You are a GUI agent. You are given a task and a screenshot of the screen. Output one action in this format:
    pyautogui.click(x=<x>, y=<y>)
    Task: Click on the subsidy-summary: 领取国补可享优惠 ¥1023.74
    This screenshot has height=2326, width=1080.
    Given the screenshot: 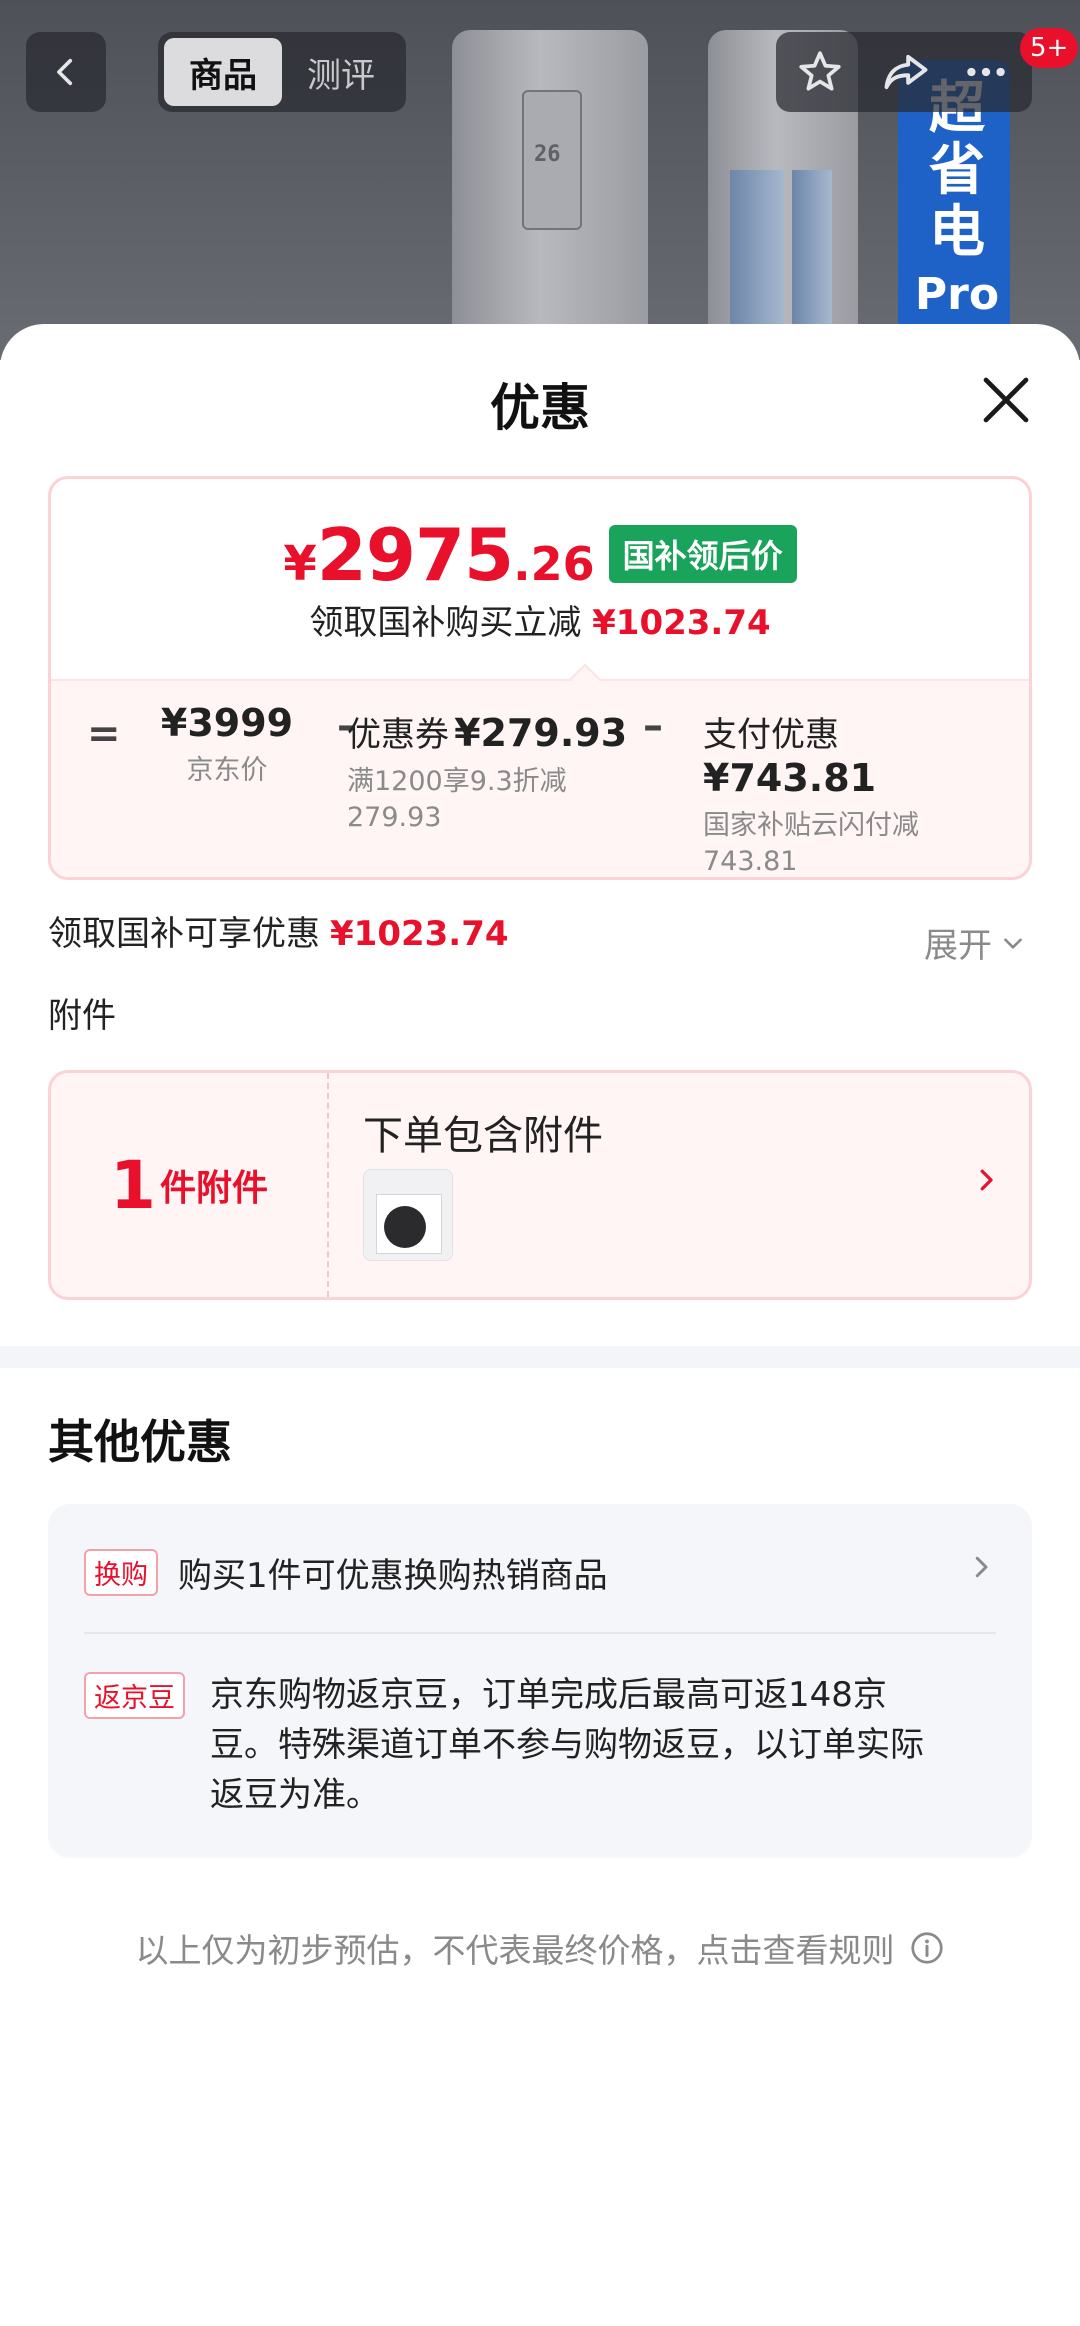 What is the action you would take?
    pyautogui.click(x=278, y=934)
    